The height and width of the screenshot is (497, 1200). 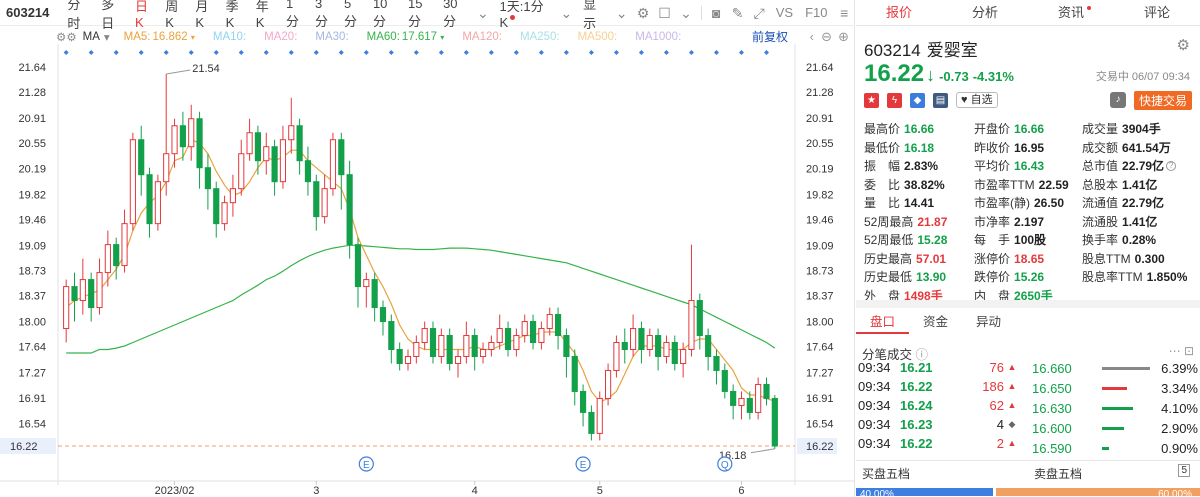 What do you see at coordinates (737, 13) in the screenshot?
I see `pen-icon: ✎` at bounding box center [737, 13].